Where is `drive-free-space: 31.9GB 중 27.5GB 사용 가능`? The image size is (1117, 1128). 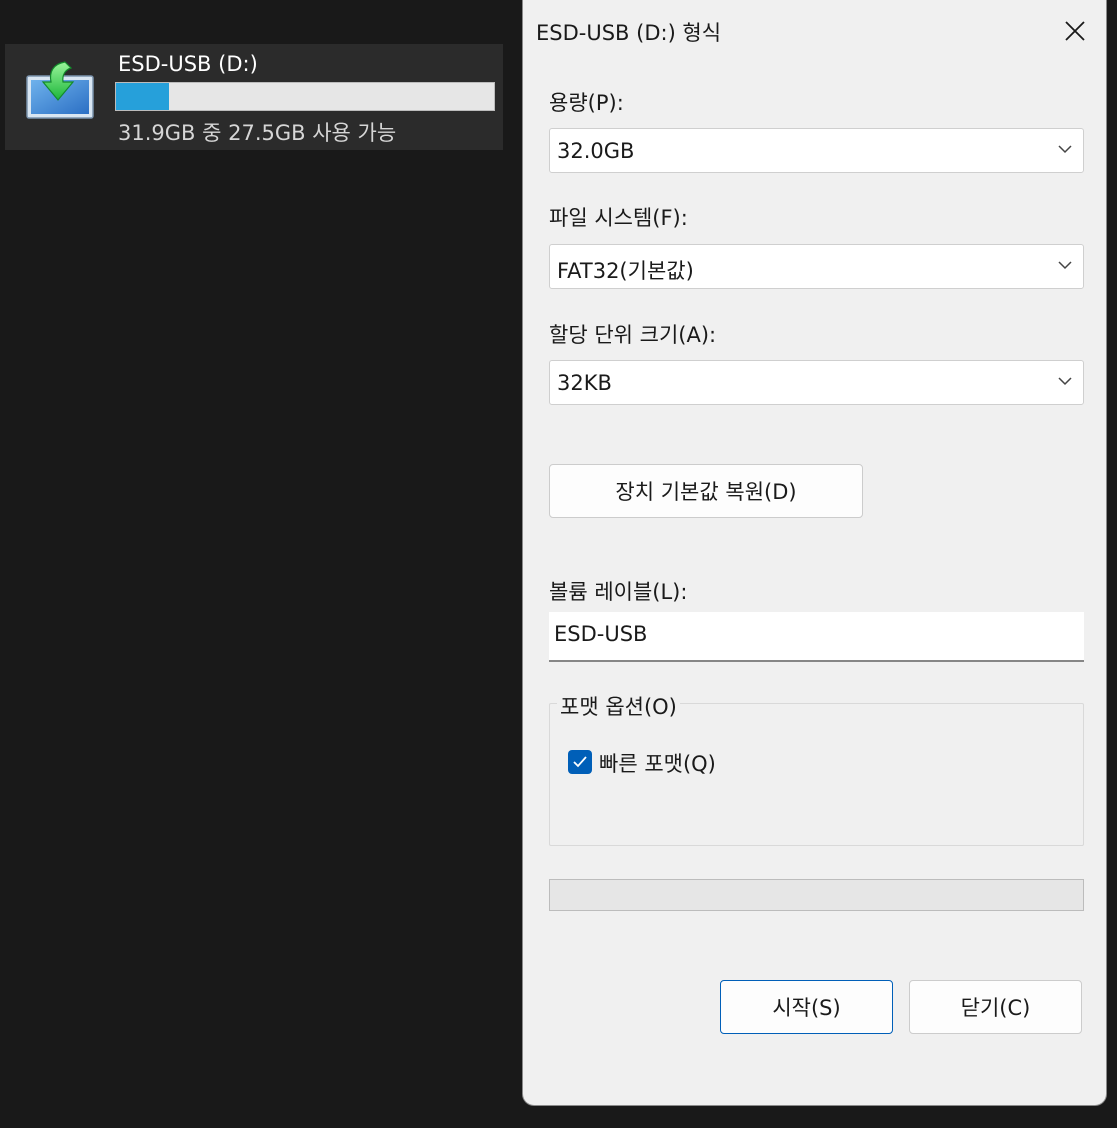 drive-free-space: 31.9GB 중 27.5GB 사용 가능 is located at coordinates (257, 133).